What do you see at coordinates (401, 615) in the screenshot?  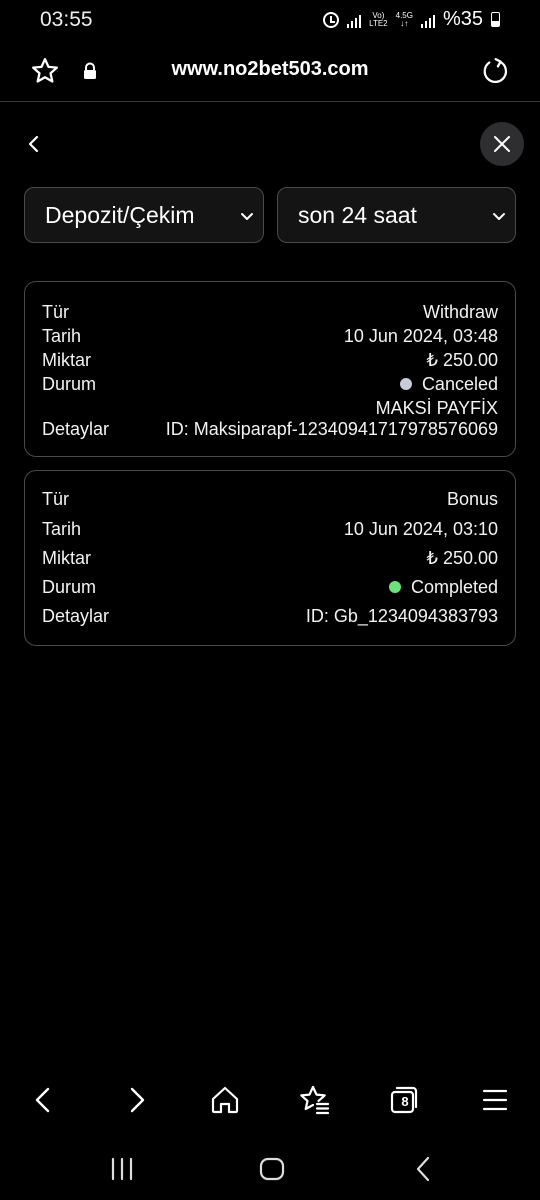 I see `value-details: ID: Gb_1234094383793` at bounding box center [401, 615].